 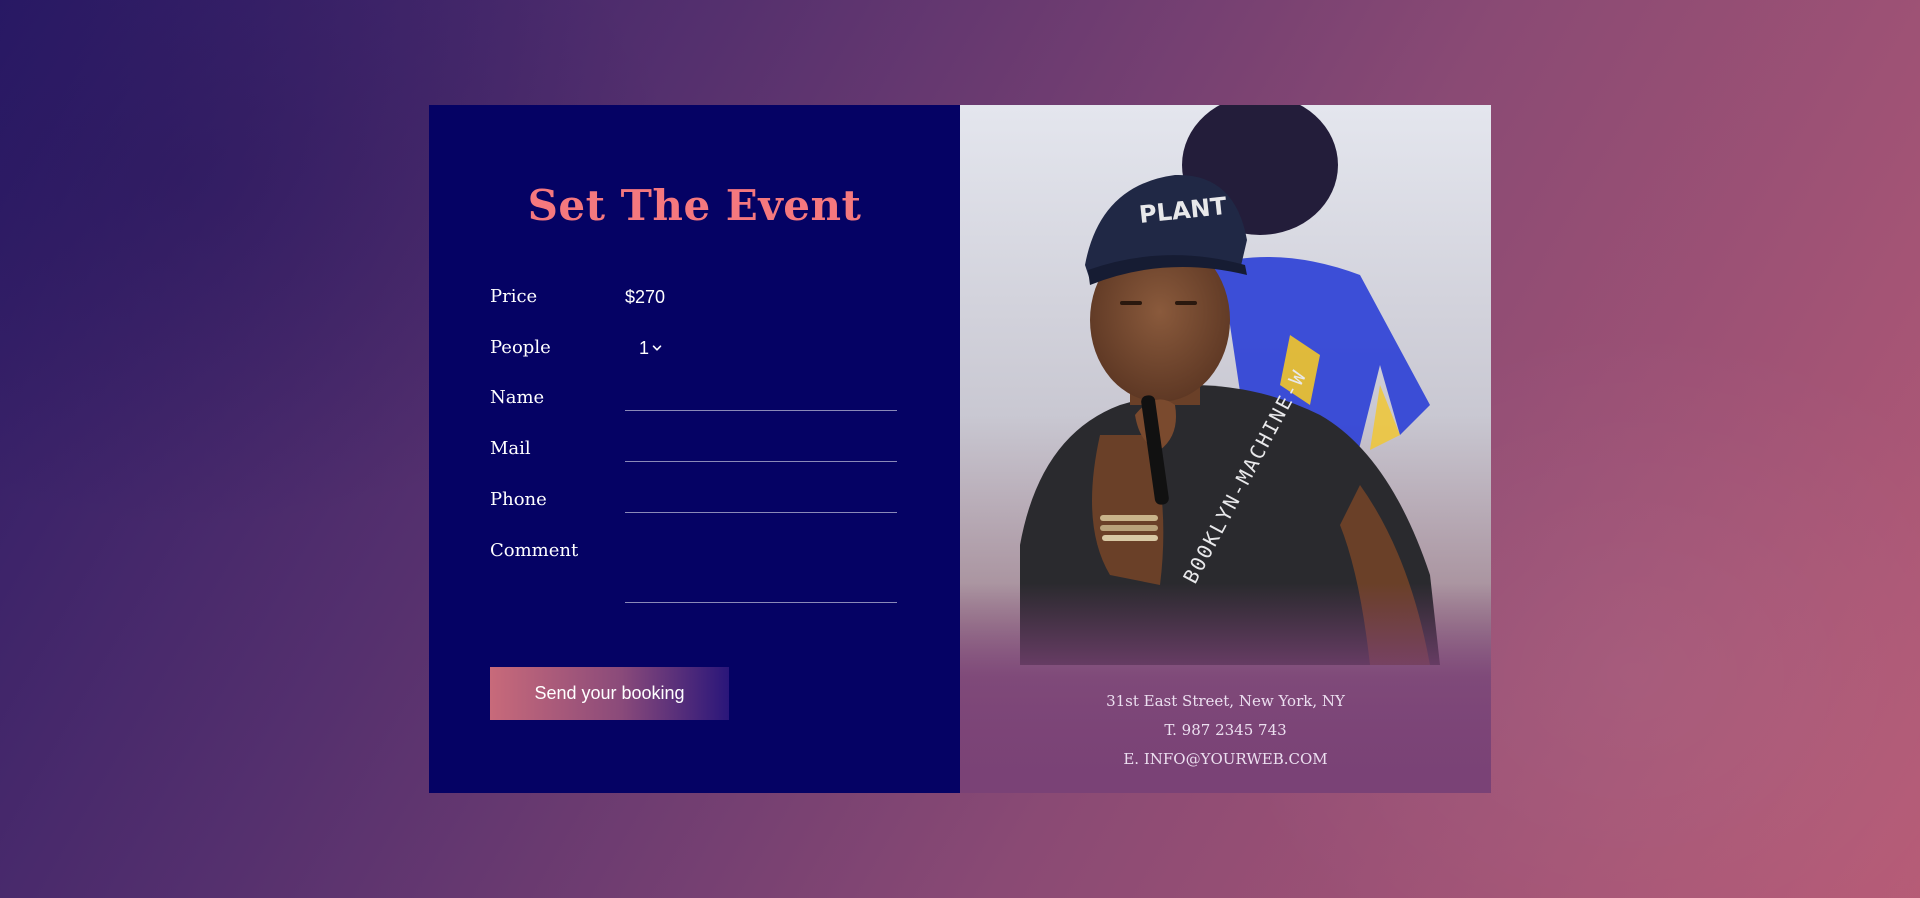 What do you see at coordinates (693, 356) in the screenshot?
I see `people-row: People 1` at bounding box center [693, 356].